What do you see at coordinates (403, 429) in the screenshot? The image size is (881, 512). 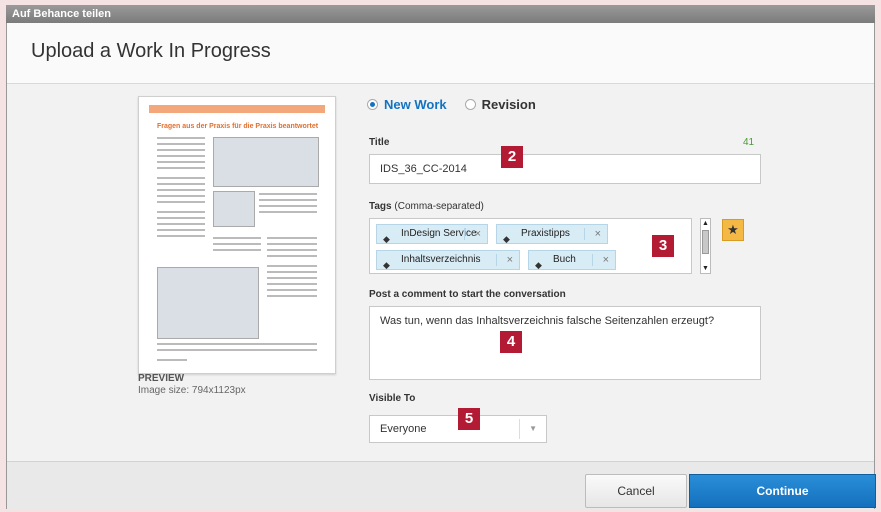 I see `visibility-selected: Everyone` at bounding box center [403, 429].